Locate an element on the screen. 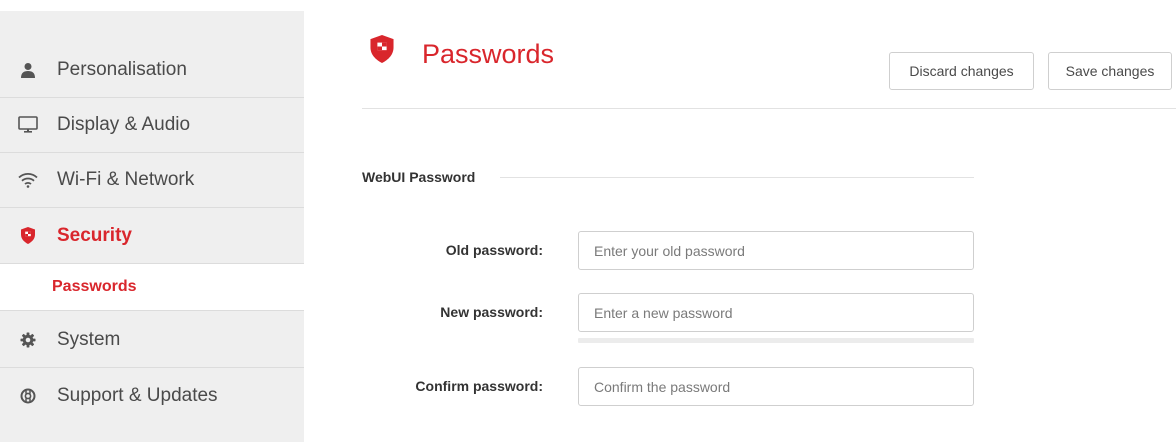  new-password-input is located at coordinates (776, 312).